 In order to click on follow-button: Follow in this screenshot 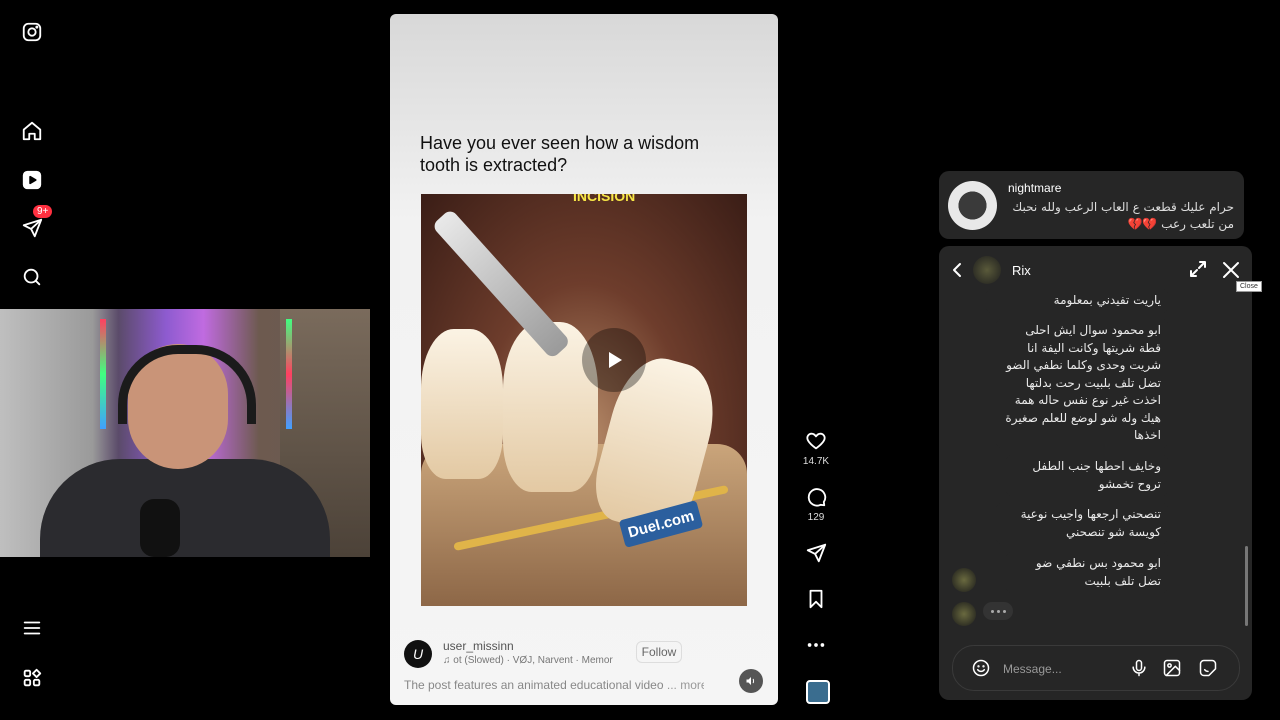, I will do `click(659, 652)`.